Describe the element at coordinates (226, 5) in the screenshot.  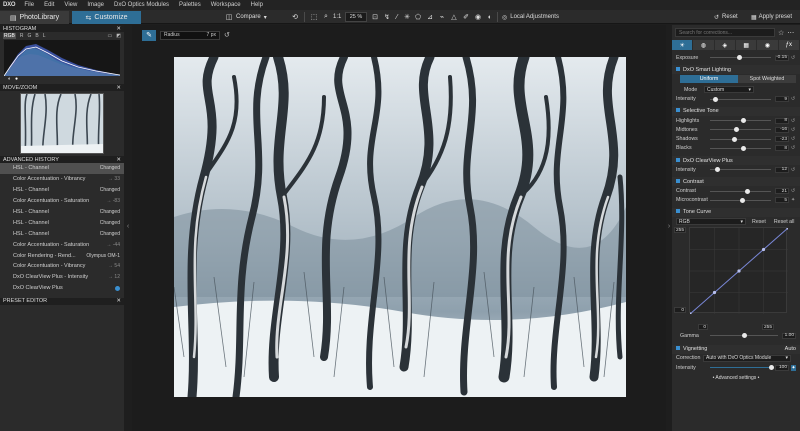
I see `menu-workspace: Workspace` at that location.